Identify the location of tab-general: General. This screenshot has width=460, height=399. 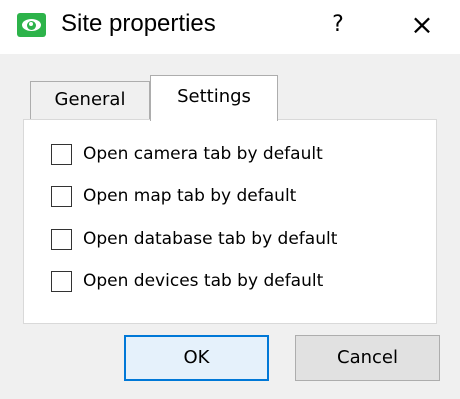
(90, 100).